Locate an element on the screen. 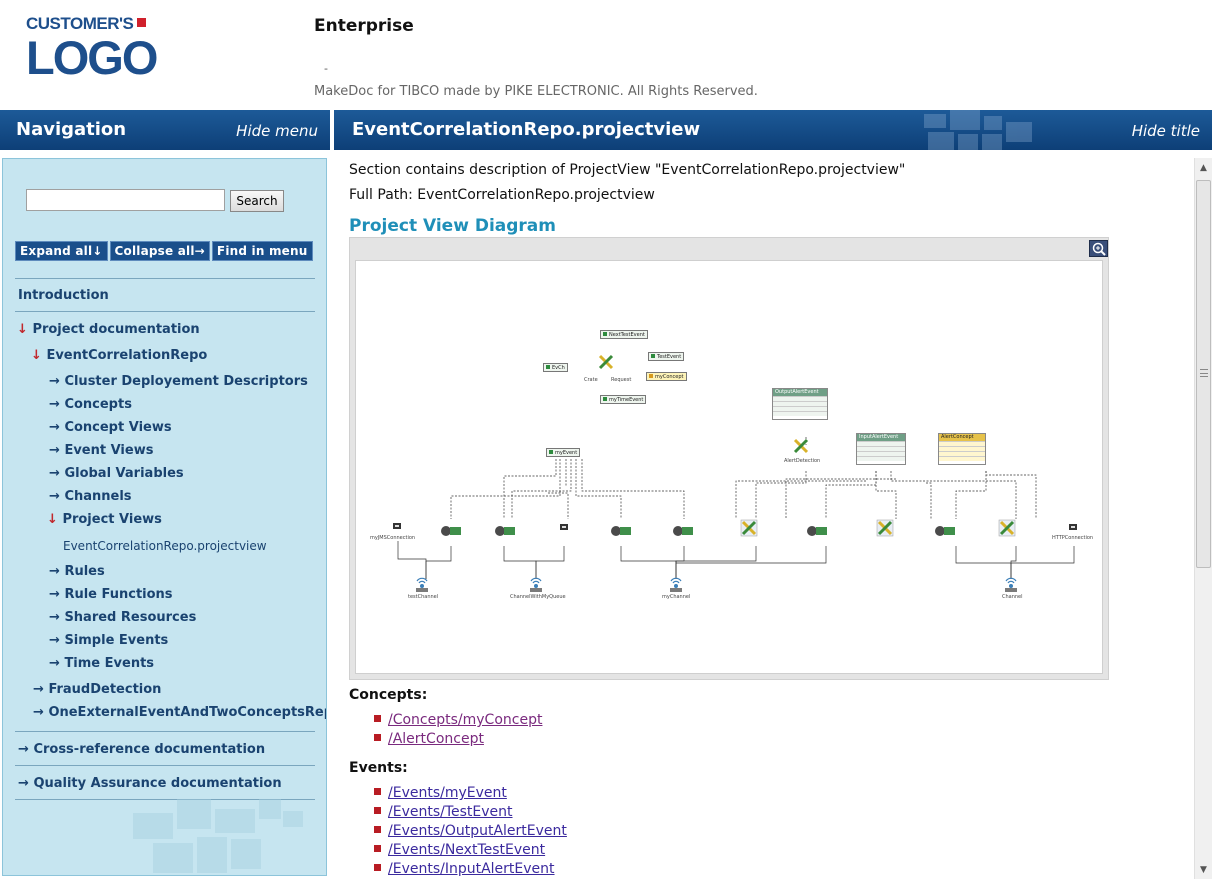 The width and height of the screenshot is (1212, 879). header-dash: - is located at coordinates (326, 68).